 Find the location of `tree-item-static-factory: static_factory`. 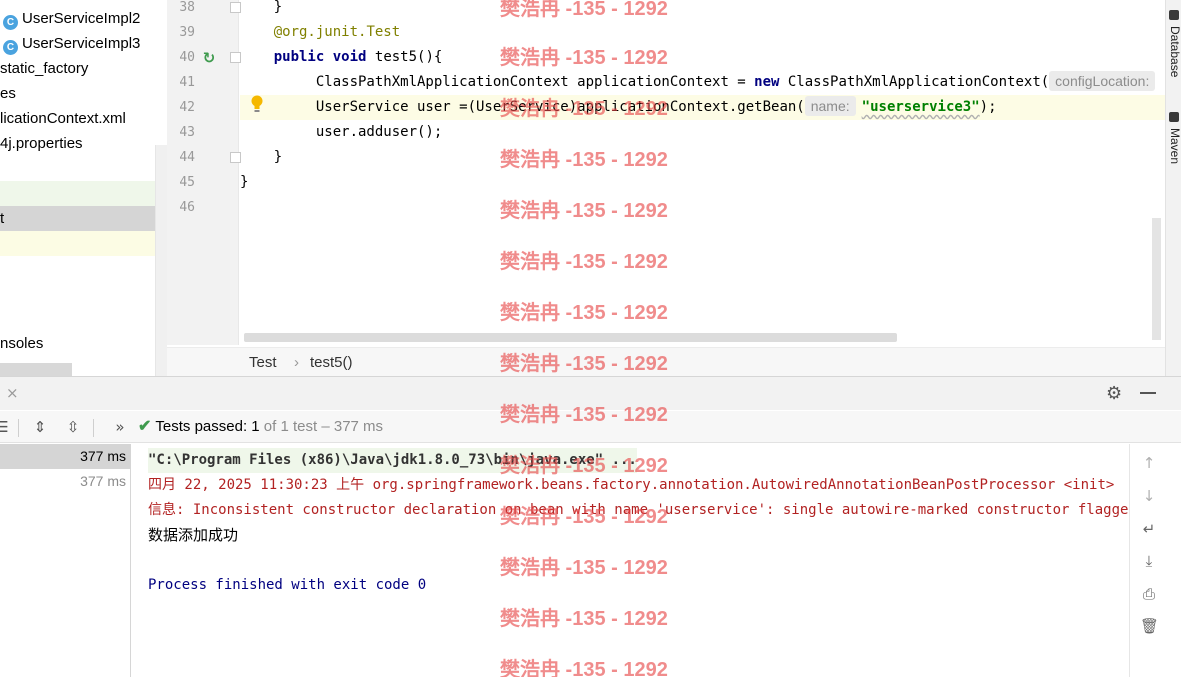

tree-item-static-factory: static_factory is located at coordinates (44, 68).